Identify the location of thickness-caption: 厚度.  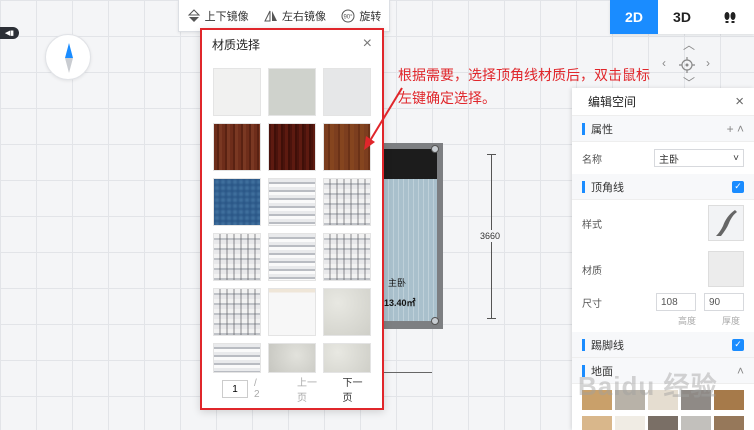
(730, 320).